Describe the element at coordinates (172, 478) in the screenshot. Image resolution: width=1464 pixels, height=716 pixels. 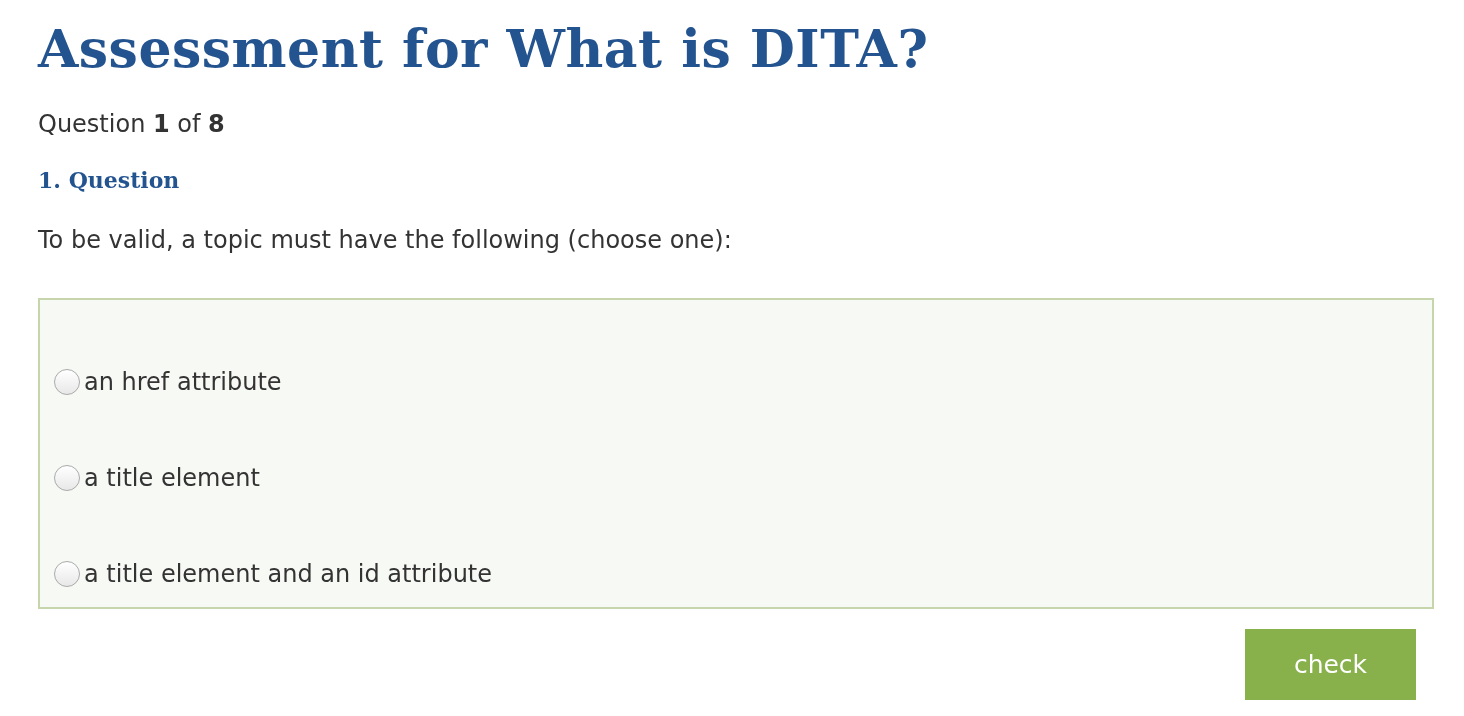
I see `answer-option: a title element` at that location.